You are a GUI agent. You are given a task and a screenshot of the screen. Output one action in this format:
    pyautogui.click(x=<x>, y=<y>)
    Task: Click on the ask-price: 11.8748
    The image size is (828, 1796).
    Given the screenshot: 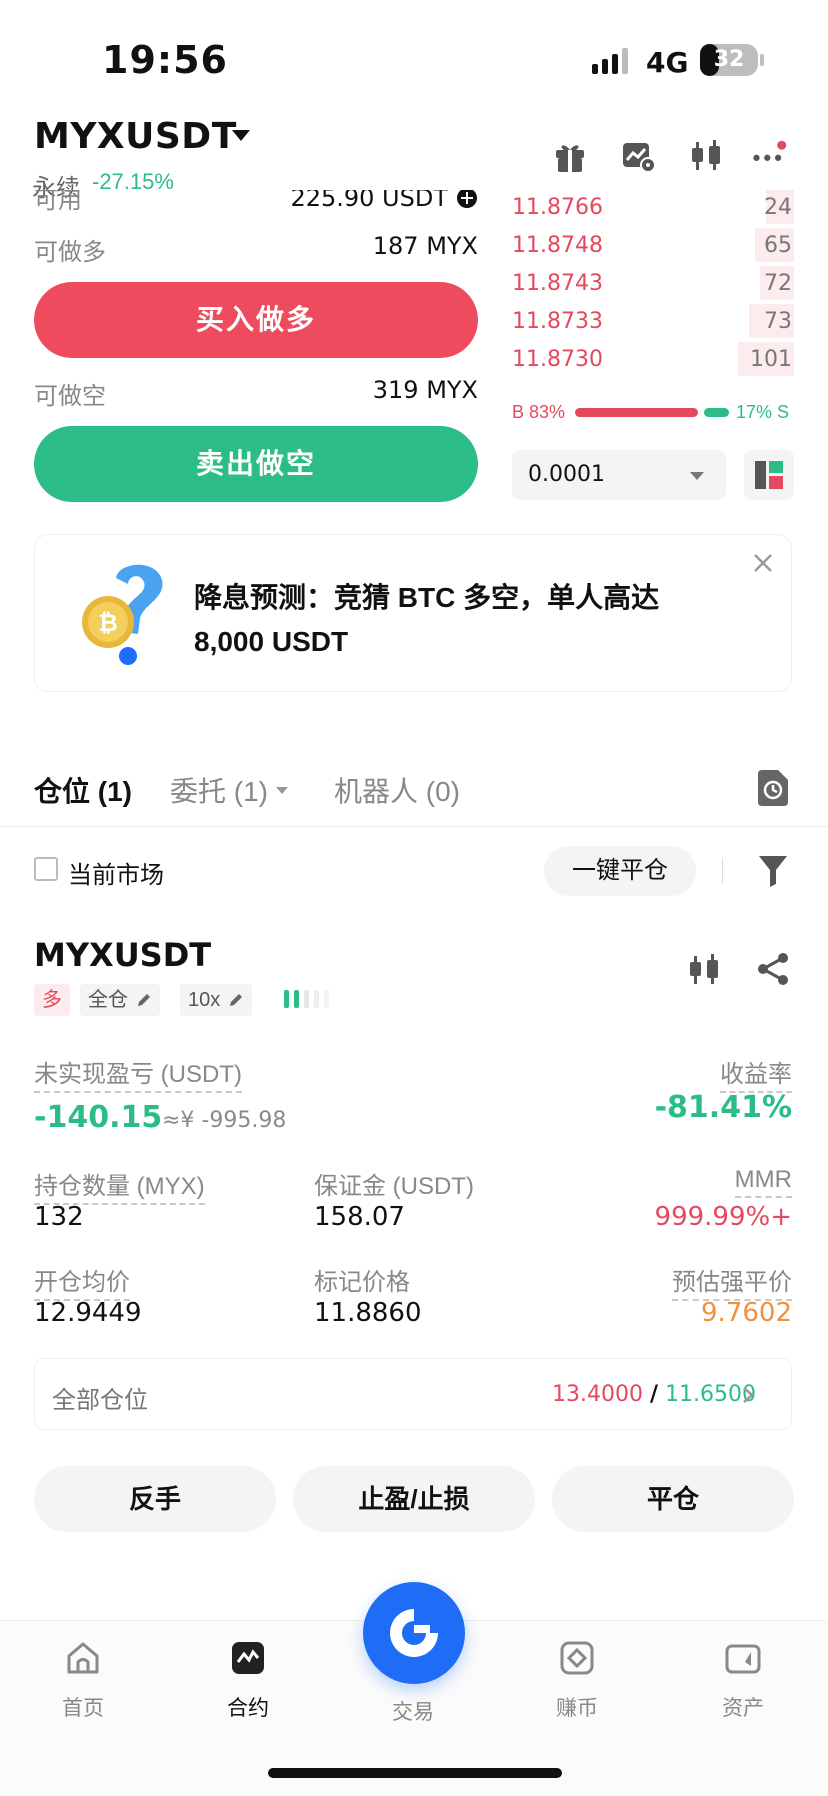 What is the action you would take?
    pyautogui.click(x=557, y=245)
    